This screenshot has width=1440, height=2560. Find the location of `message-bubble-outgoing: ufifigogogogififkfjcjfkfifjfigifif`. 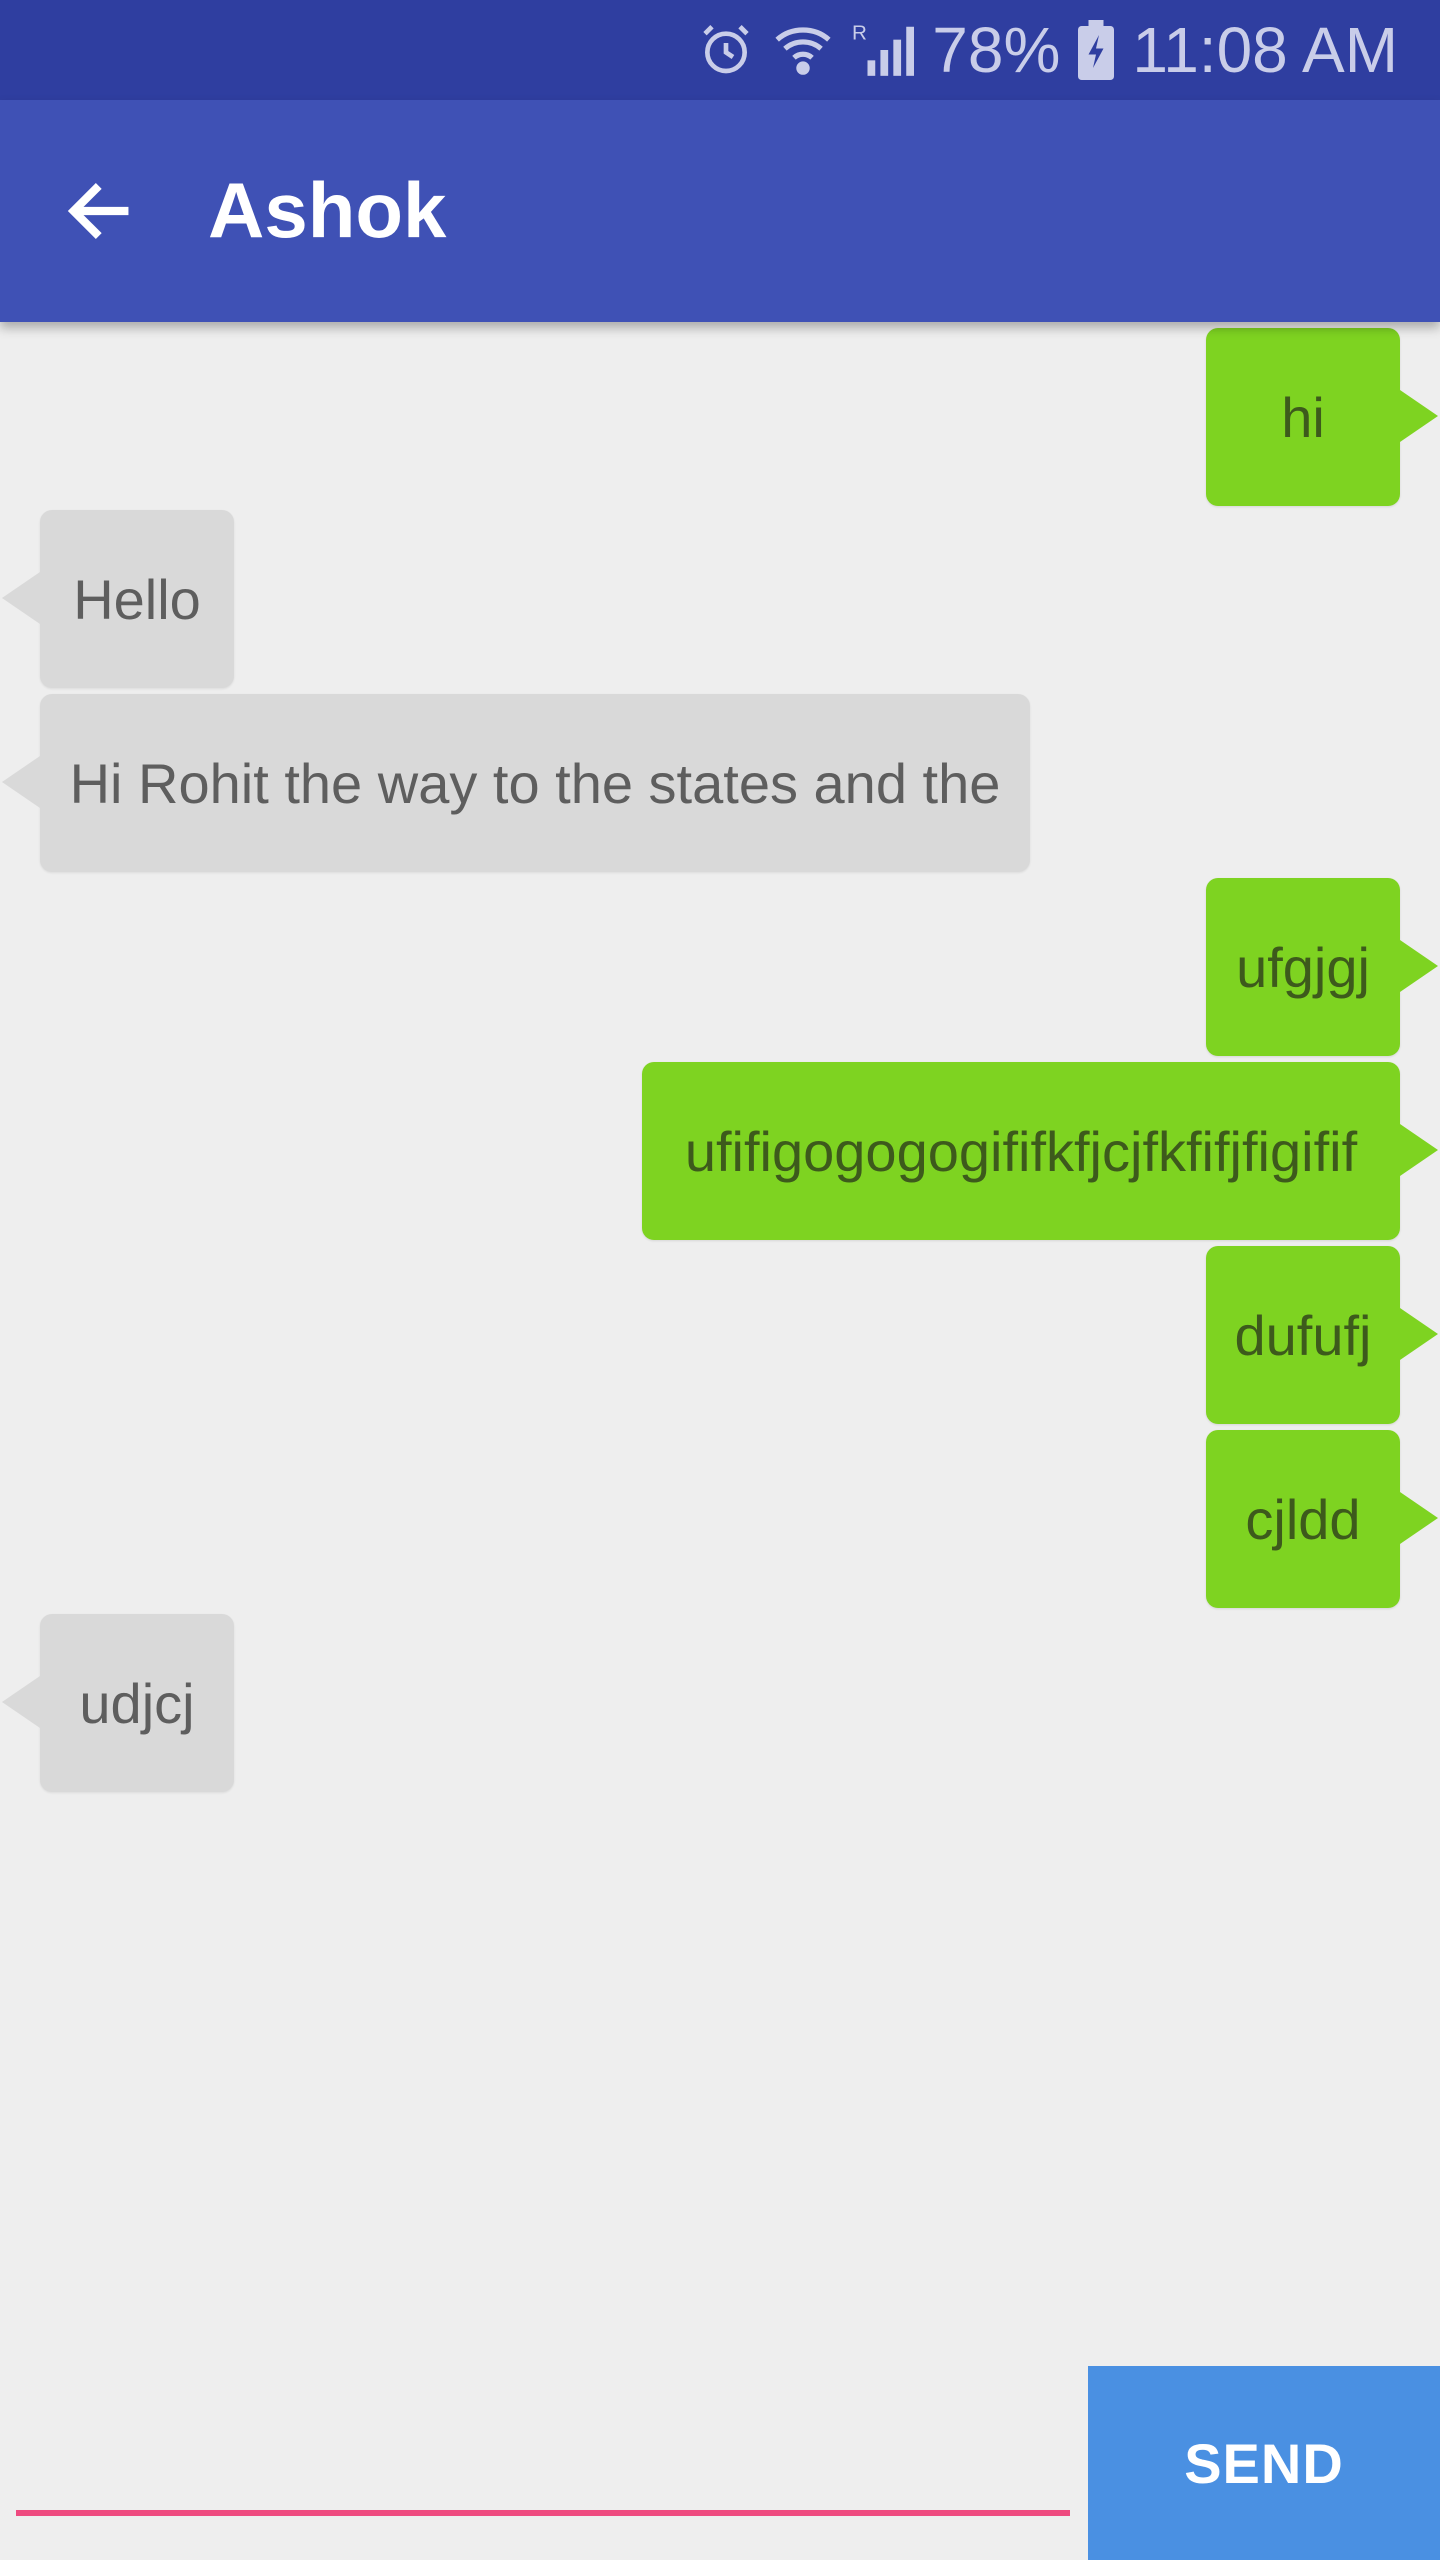

message-bubble-outgoing: ufifigogogogififkfjcjfkfifjfigifif is located at coordinates (1040, 1151).